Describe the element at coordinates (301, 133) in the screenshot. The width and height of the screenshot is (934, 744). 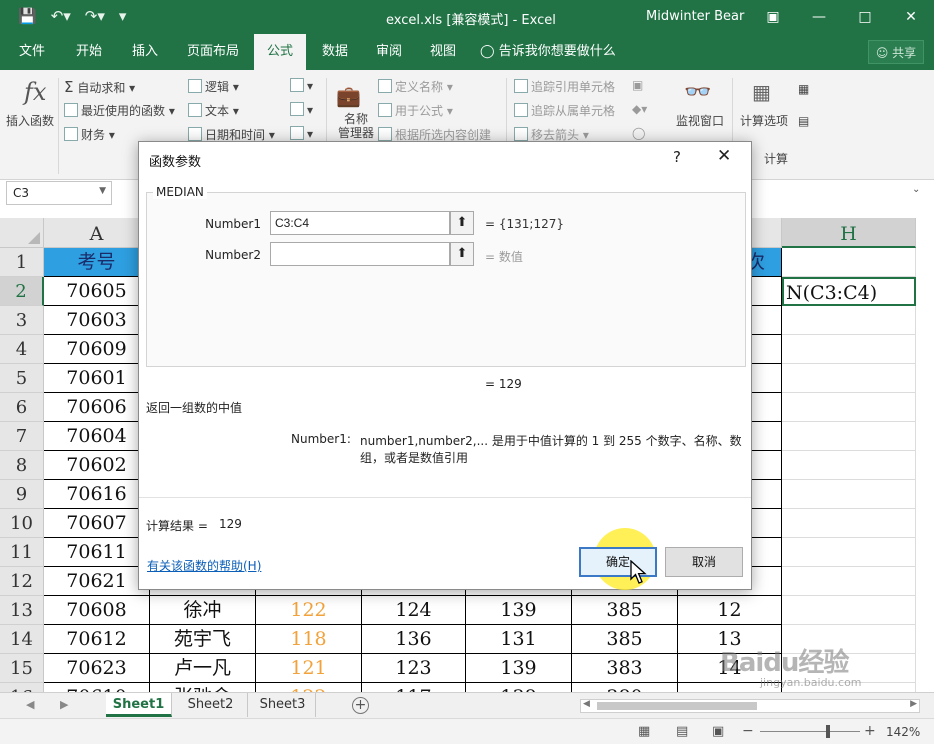
I see `more-functions-button: ▾` at that location.